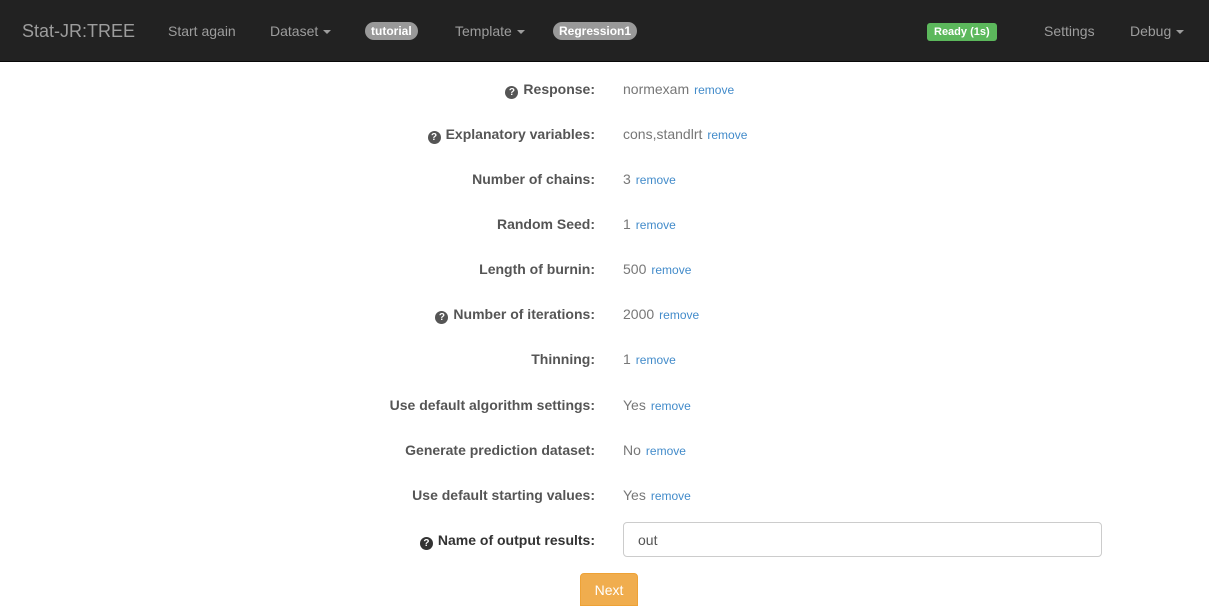  What do you see at coordinates (685, 134) in the screenshot?
I see `explanatory-variables-value: cons,standlrt remove` at bounding box center [685, 134].